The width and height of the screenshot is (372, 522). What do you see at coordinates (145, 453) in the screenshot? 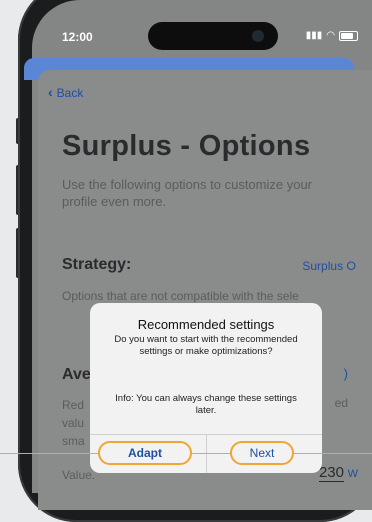
I see `adapt-button: Adapt` at bounding box center [145, 453].